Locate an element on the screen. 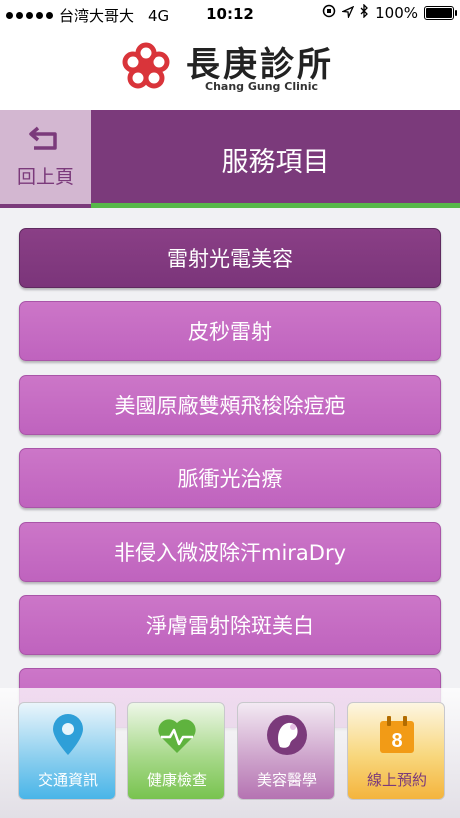 This screenshot has width=460, height=818. tab-online-booking: 8 線上預約 is located at coordinates (396, 751).